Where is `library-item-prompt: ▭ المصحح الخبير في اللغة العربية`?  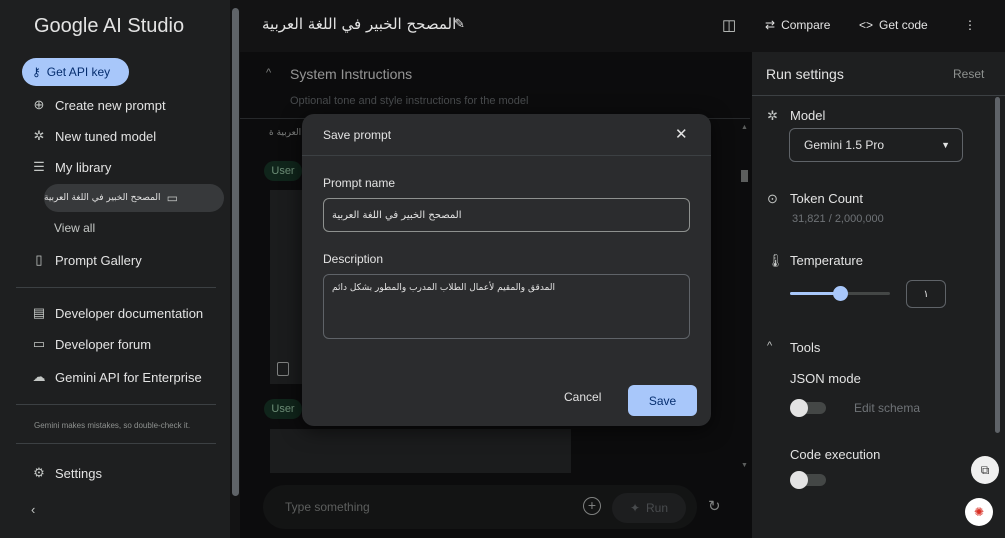 library-item-prompt: ▭ المصحح الخبير في اللغة العربية is located at coordinates (134, 198).